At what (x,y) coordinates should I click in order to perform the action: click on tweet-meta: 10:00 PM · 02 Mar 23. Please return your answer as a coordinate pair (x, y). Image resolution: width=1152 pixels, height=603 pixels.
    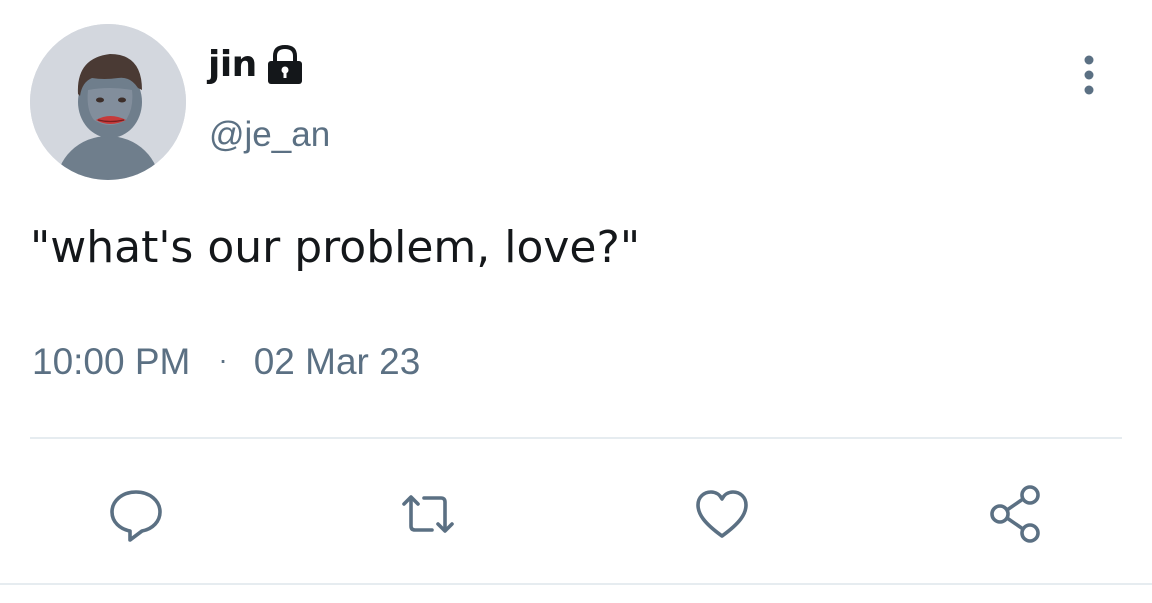
    Looking at the image, I should click on (226, 362).